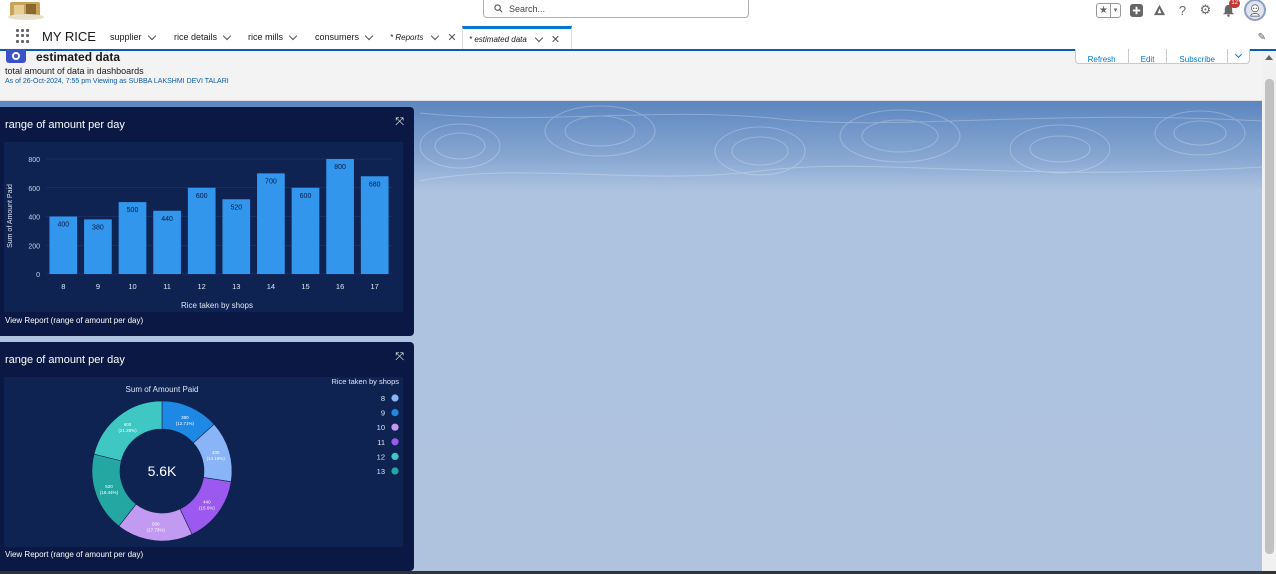  Describe the element at coordinates (1115, 10) in the screenshot. I see `favorites-dropdown-icon: ▾` at that location.